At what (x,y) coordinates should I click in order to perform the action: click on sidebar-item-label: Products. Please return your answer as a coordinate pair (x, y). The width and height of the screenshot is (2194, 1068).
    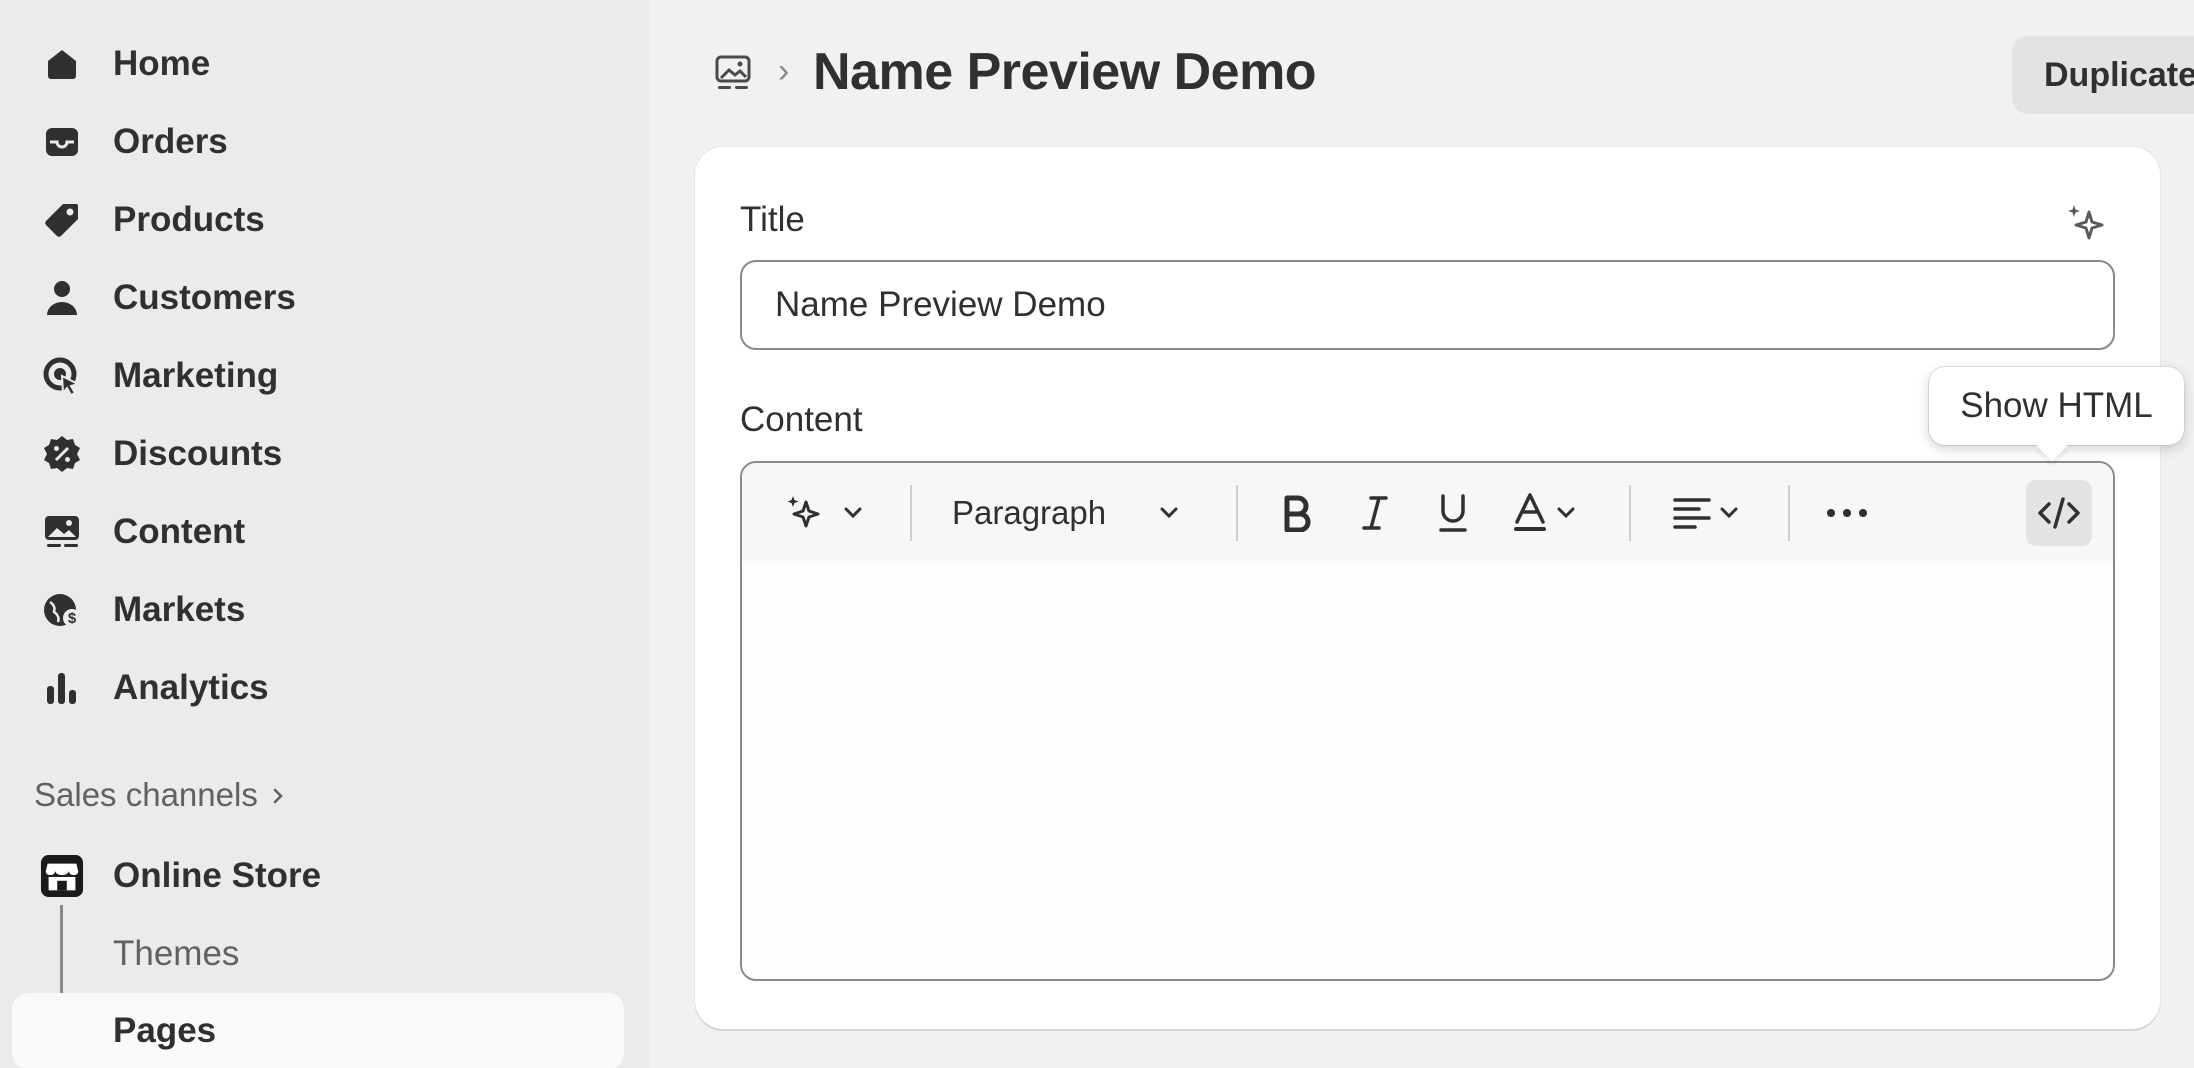
    Looking at the image, I should click on (189, 219).